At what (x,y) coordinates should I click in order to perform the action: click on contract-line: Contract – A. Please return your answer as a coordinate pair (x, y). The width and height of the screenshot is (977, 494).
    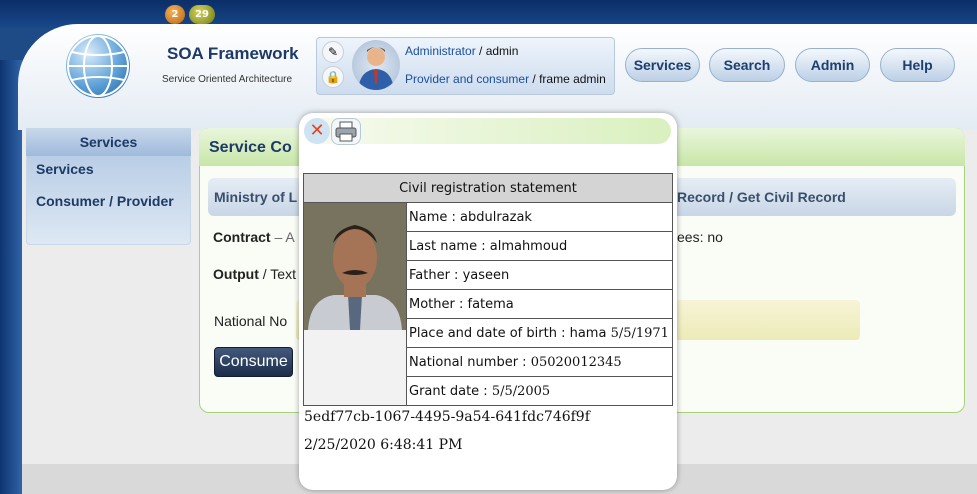
    Looking at the image, I should click on (254, 237).